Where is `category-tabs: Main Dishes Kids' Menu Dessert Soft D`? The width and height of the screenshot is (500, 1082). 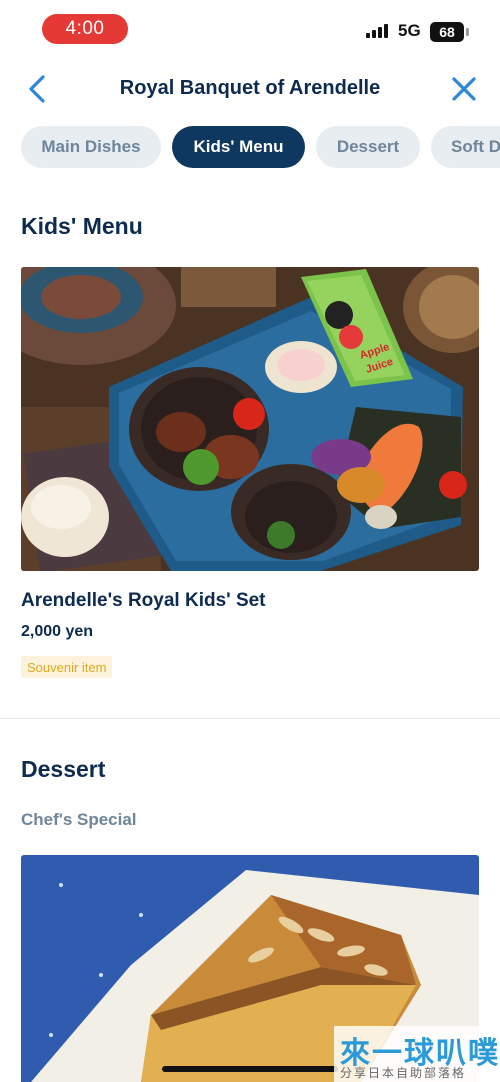 category-tabs: Main Dishes Kids' Menu Dessert Soft D is located at coordinates (250, 148).